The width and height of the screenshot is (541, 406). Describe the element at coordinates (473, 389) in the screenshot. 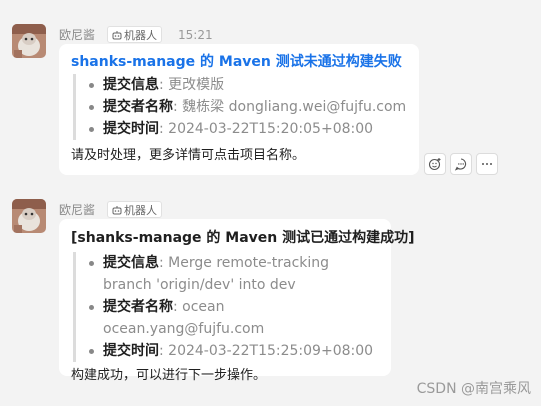

I see `watermark: CSDN @南宫乘风` at that location.